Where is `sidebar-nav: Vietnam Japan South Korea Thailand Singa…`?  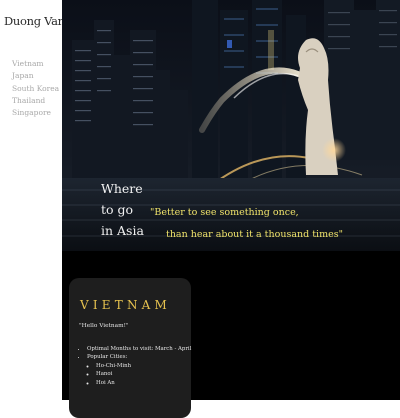
sidebar-nav: Vietnam Japan South Korea Thailand Singa… is located at coordinates (35, 88).